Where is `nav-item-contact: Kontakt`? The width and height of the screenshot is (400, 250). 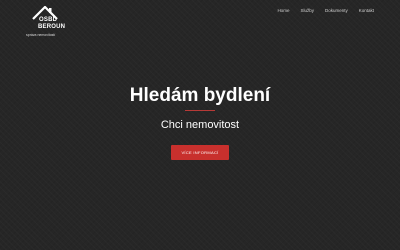
nav-item-contact: Kontakt is located at coordinates (366, 11).